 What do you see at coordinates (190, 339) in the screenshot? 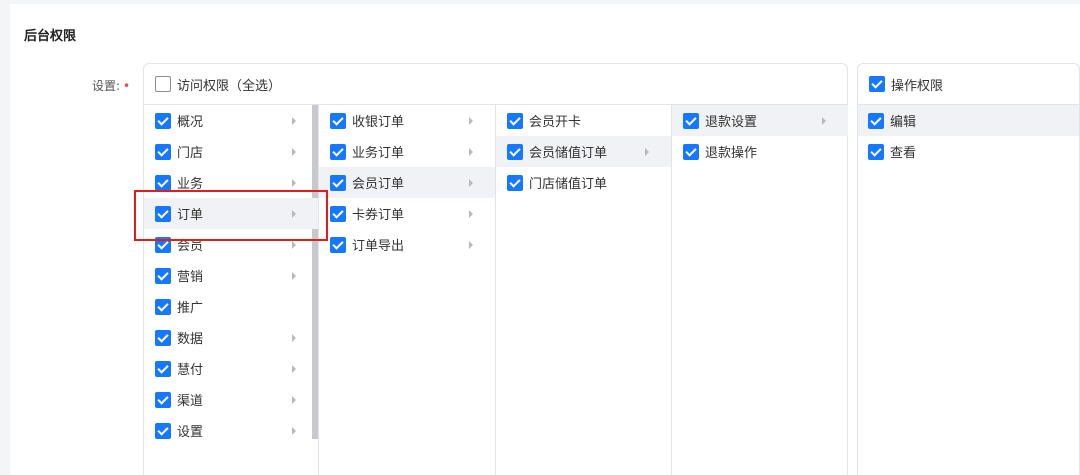
I see `permission-label: 数据` at bounding box center [190, 339].